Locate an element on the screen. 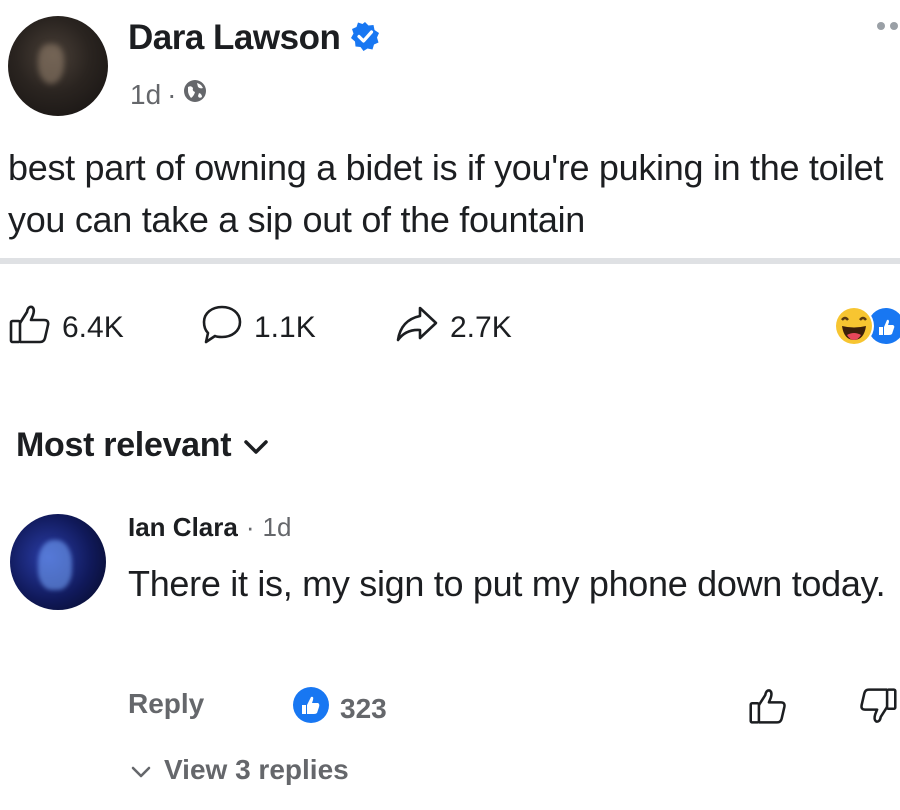 The image size is (900, 810). comment-like-badge: 323 is located at coordinates (339, 708).